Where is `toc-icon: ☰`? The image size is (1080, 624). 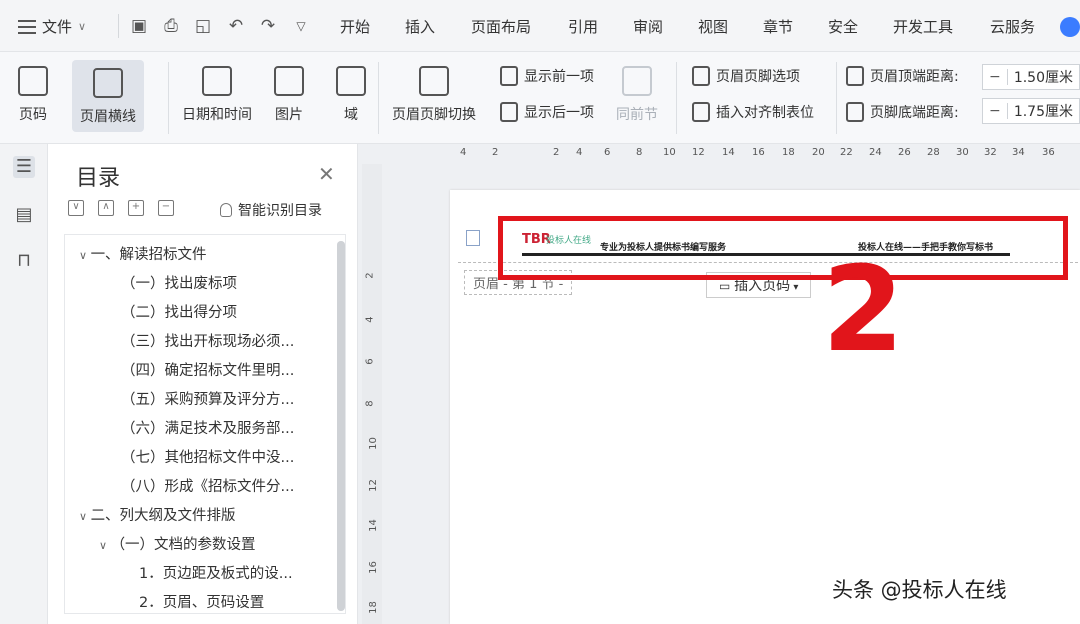 toc-icon: ☰ is located at coordinates (24, 167).